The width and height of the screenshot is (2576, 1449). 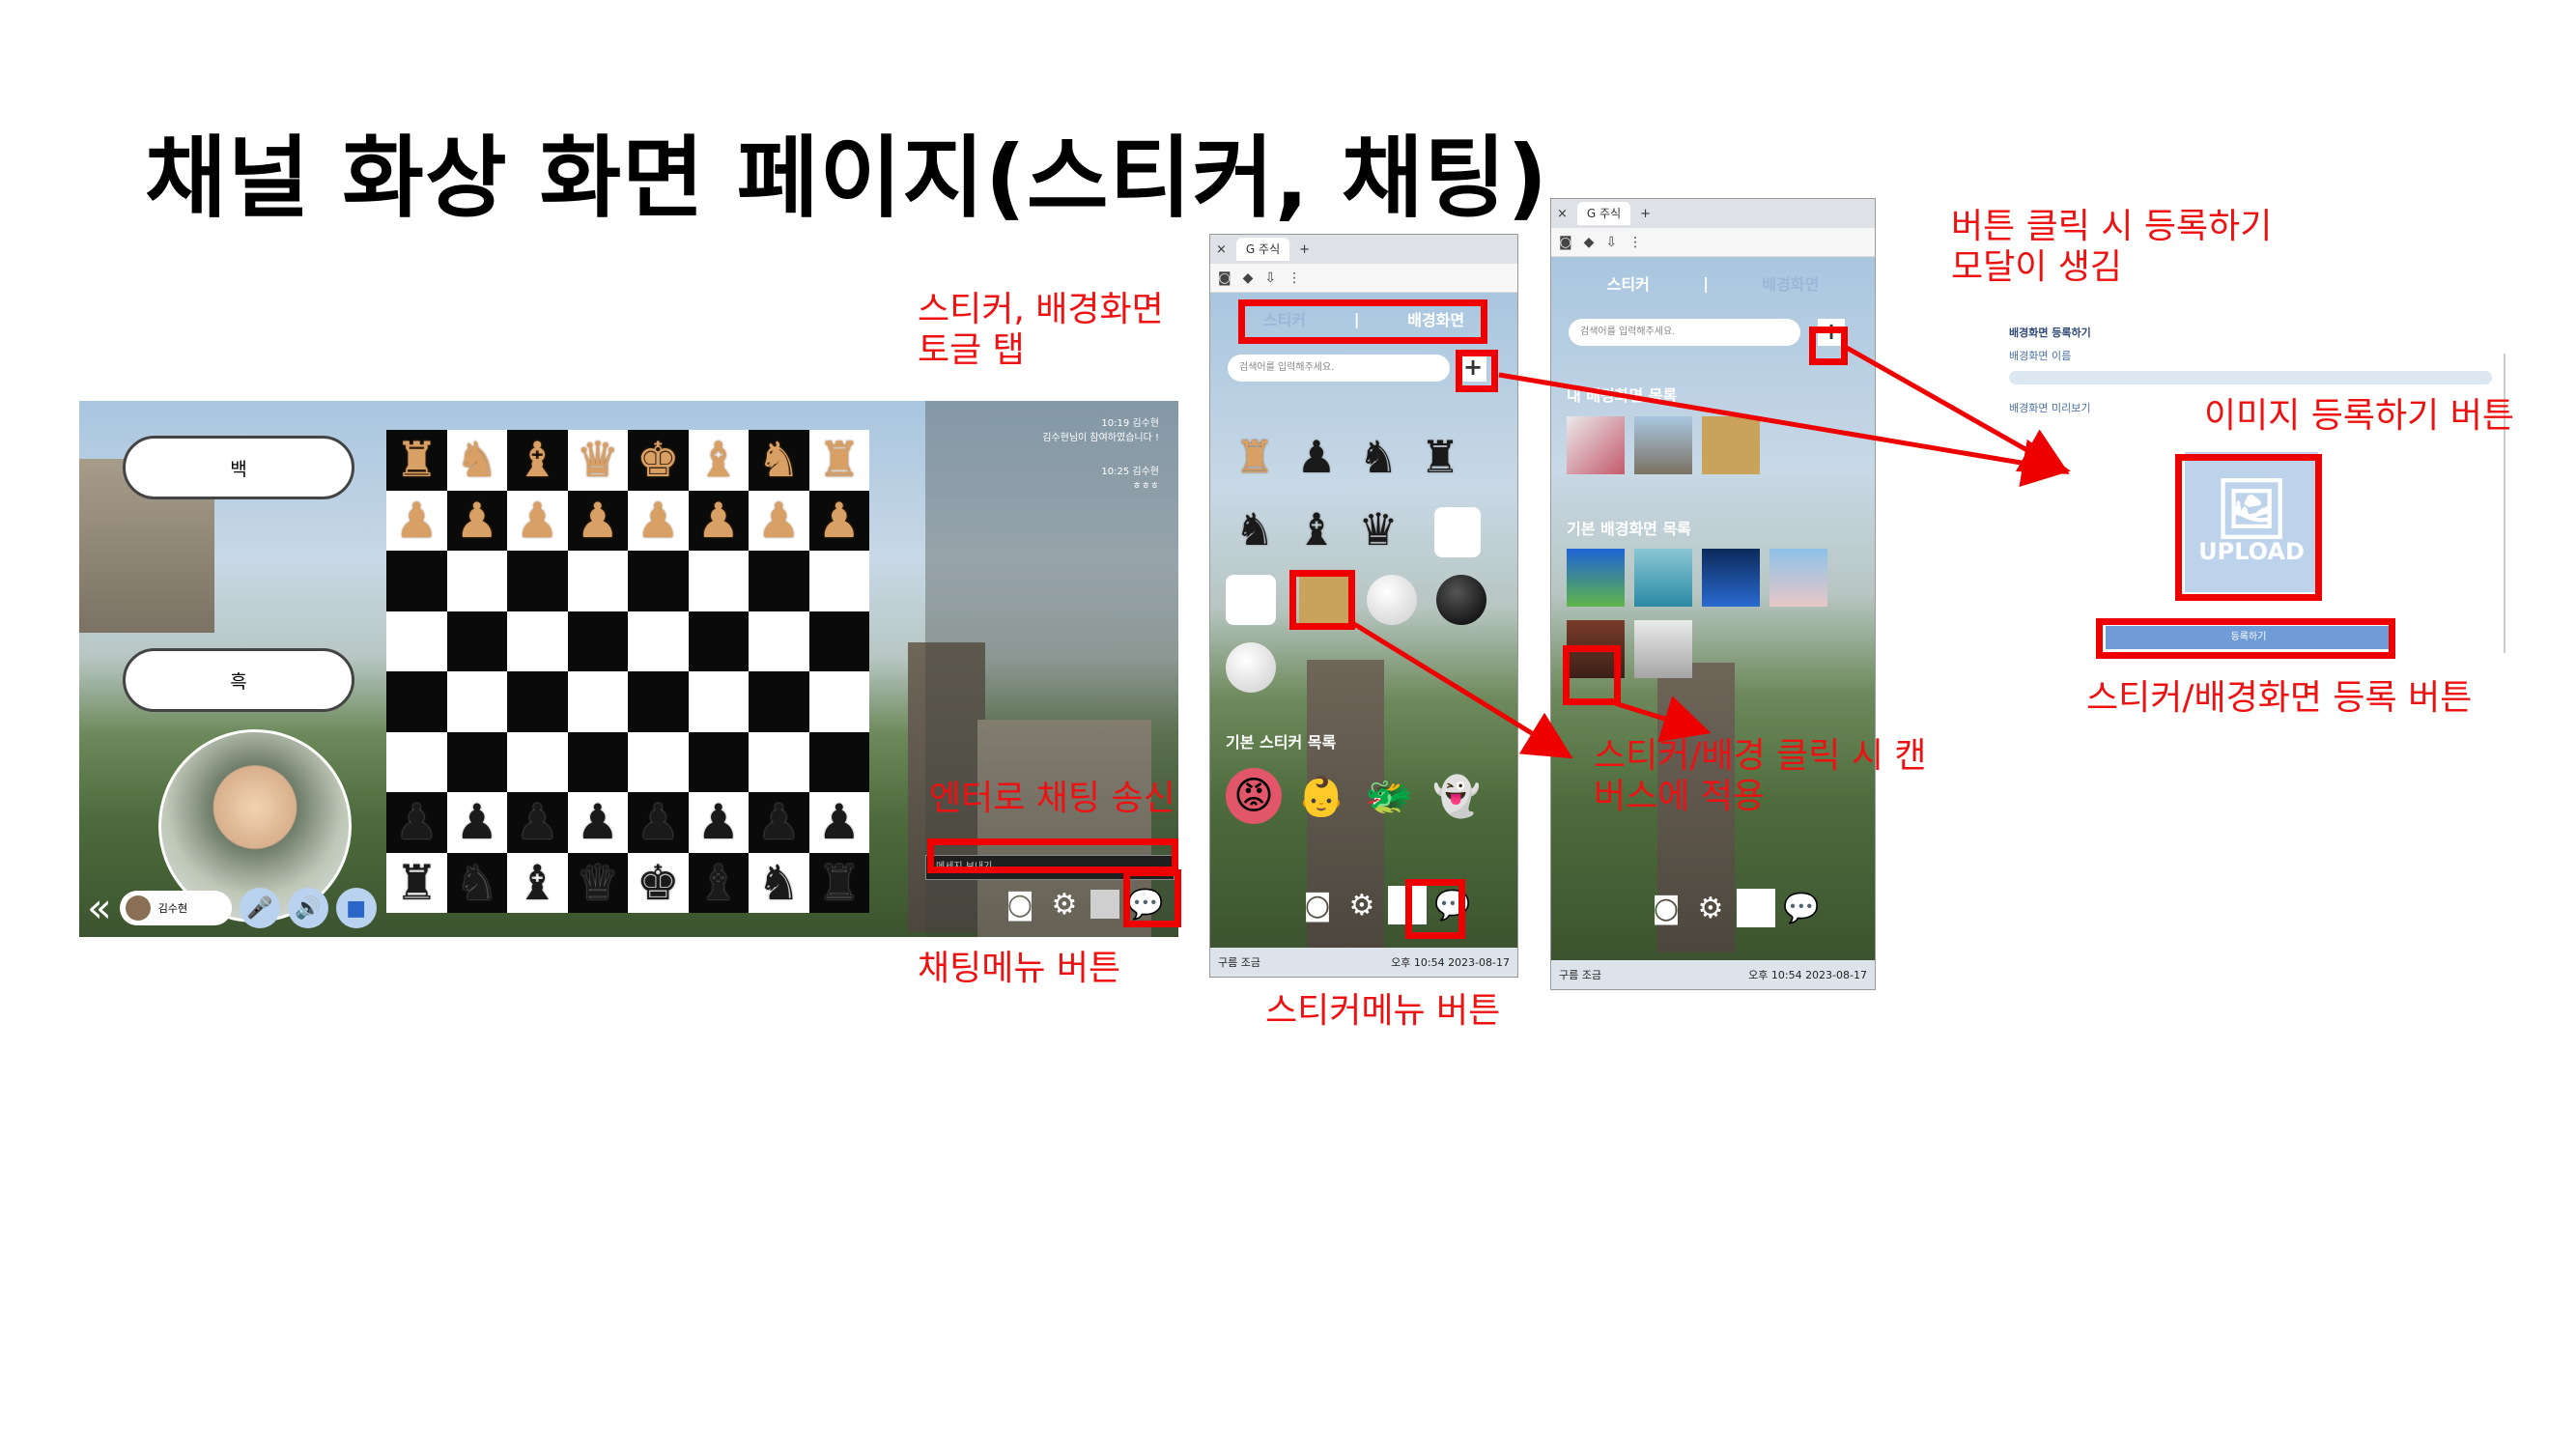 I want to click on tab-background: 배경화면, so click(x=1790, y=283).